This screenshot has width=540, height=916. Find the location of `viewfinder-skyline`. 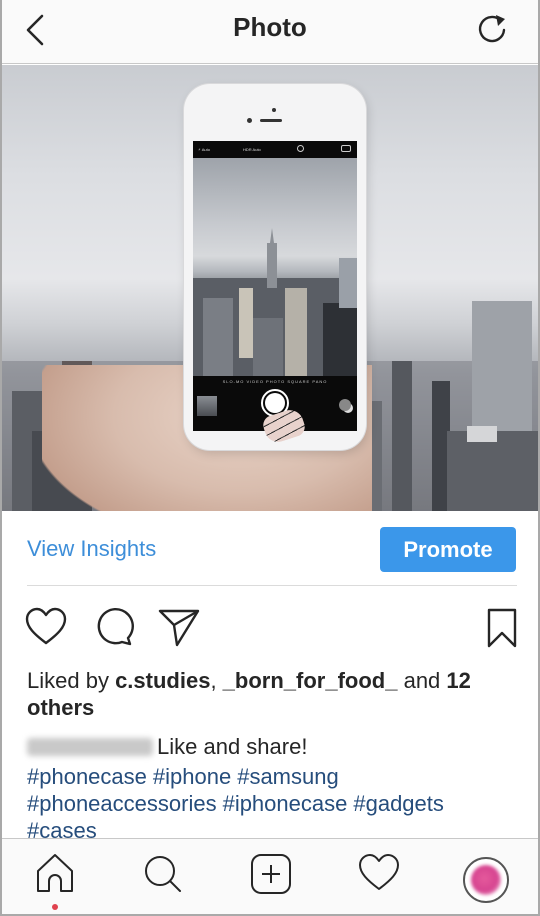

viewfinder-skyline is located at coordinates (275, 302).